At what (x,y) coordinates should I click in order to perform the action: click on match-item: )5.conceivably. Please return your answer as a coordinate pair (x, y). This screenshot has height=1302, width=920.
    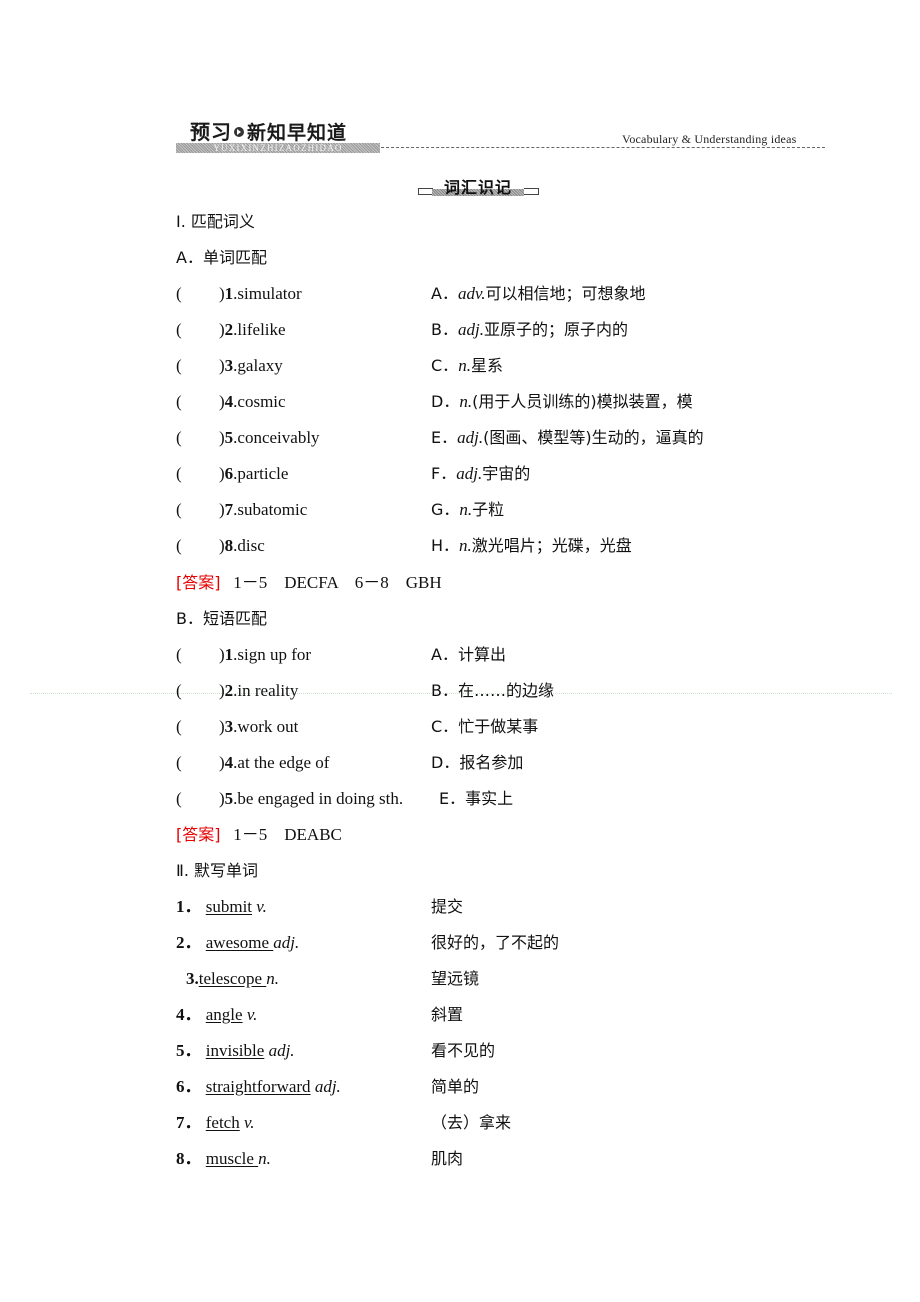
    Looking at the image, I should click on (269, 437).